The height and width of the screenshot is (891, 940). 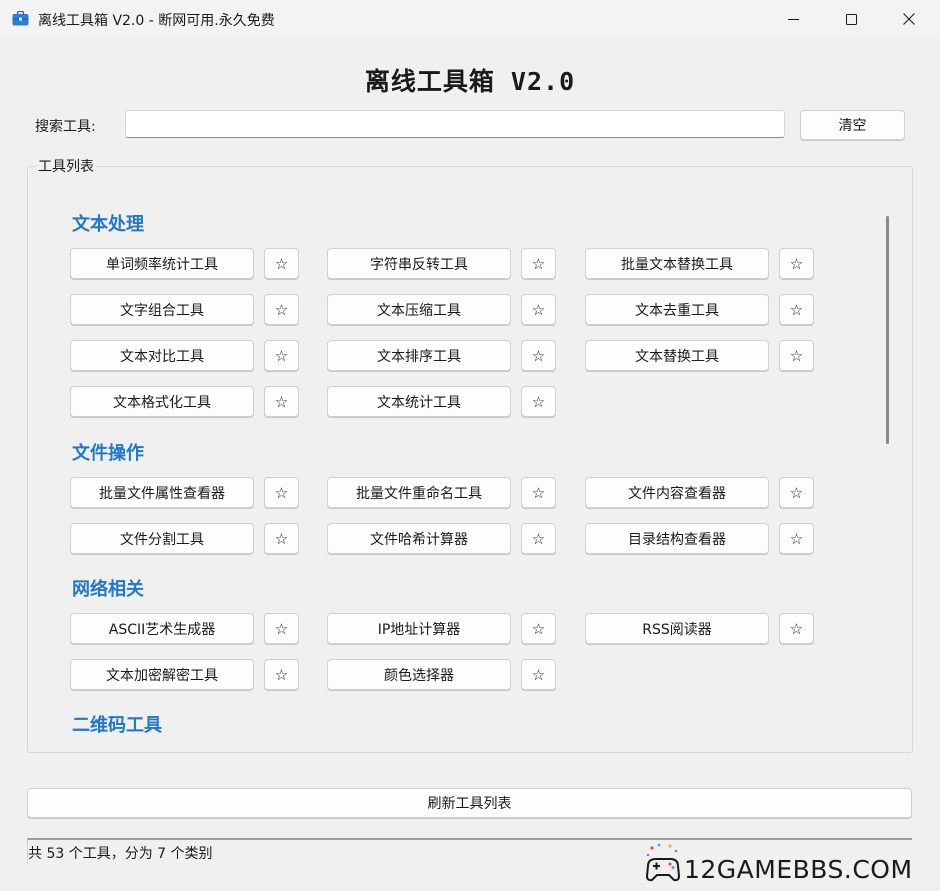 I want to click on tool-button: RSS阅读器, so click(x=677, y=628).